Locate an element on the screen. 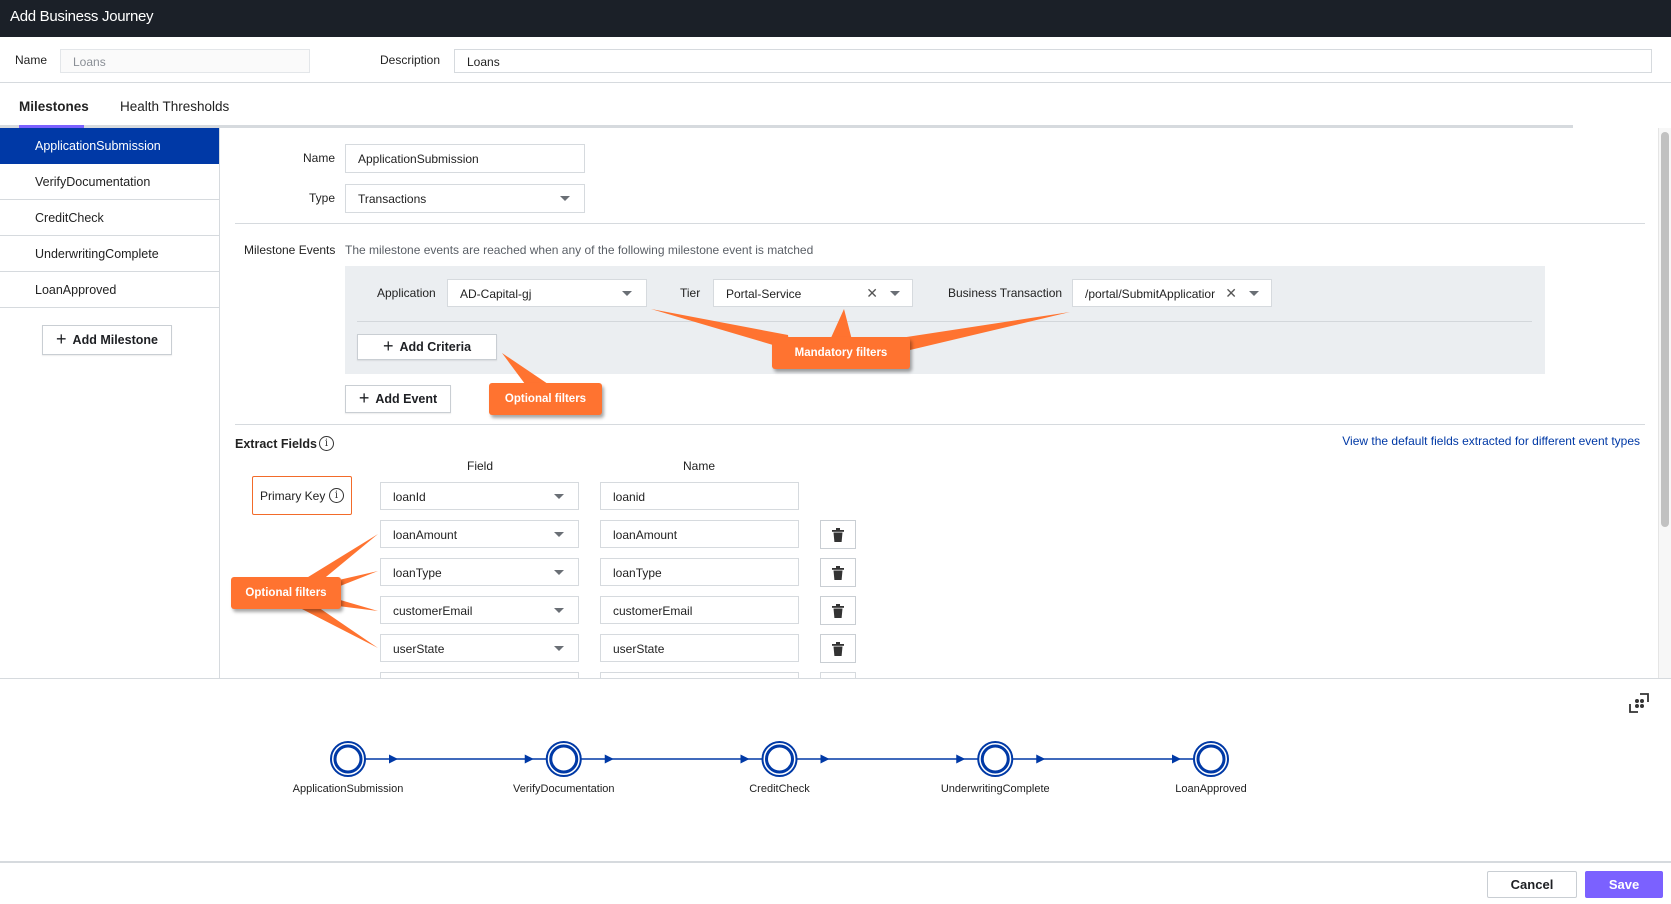 This screenshot has width=1671, height=904. milestone-item-label: VerifyDocumentation is located at coordinates (93, 182).